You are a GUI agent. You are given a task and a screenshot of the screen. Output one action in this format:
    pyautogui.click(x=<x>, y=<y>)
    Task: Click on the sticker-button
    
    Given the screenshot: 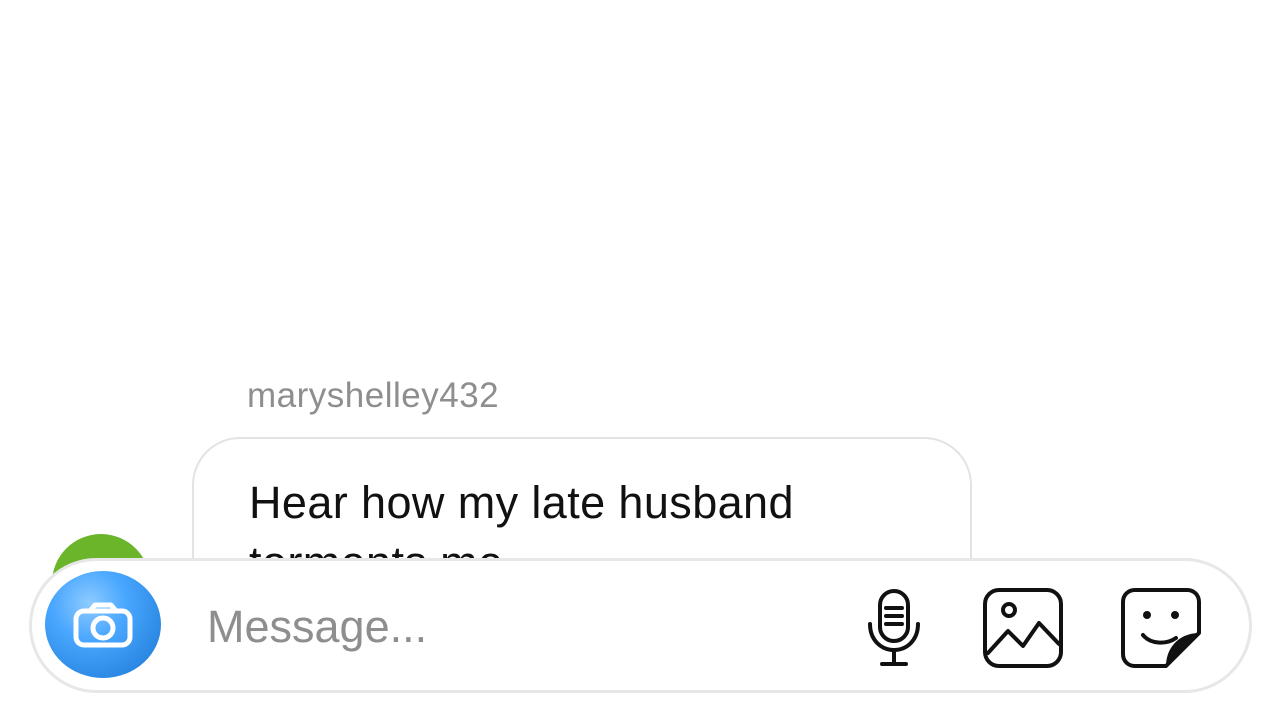 What is the action you would take?
    pyautogui.click(x=1161, y=628)
    